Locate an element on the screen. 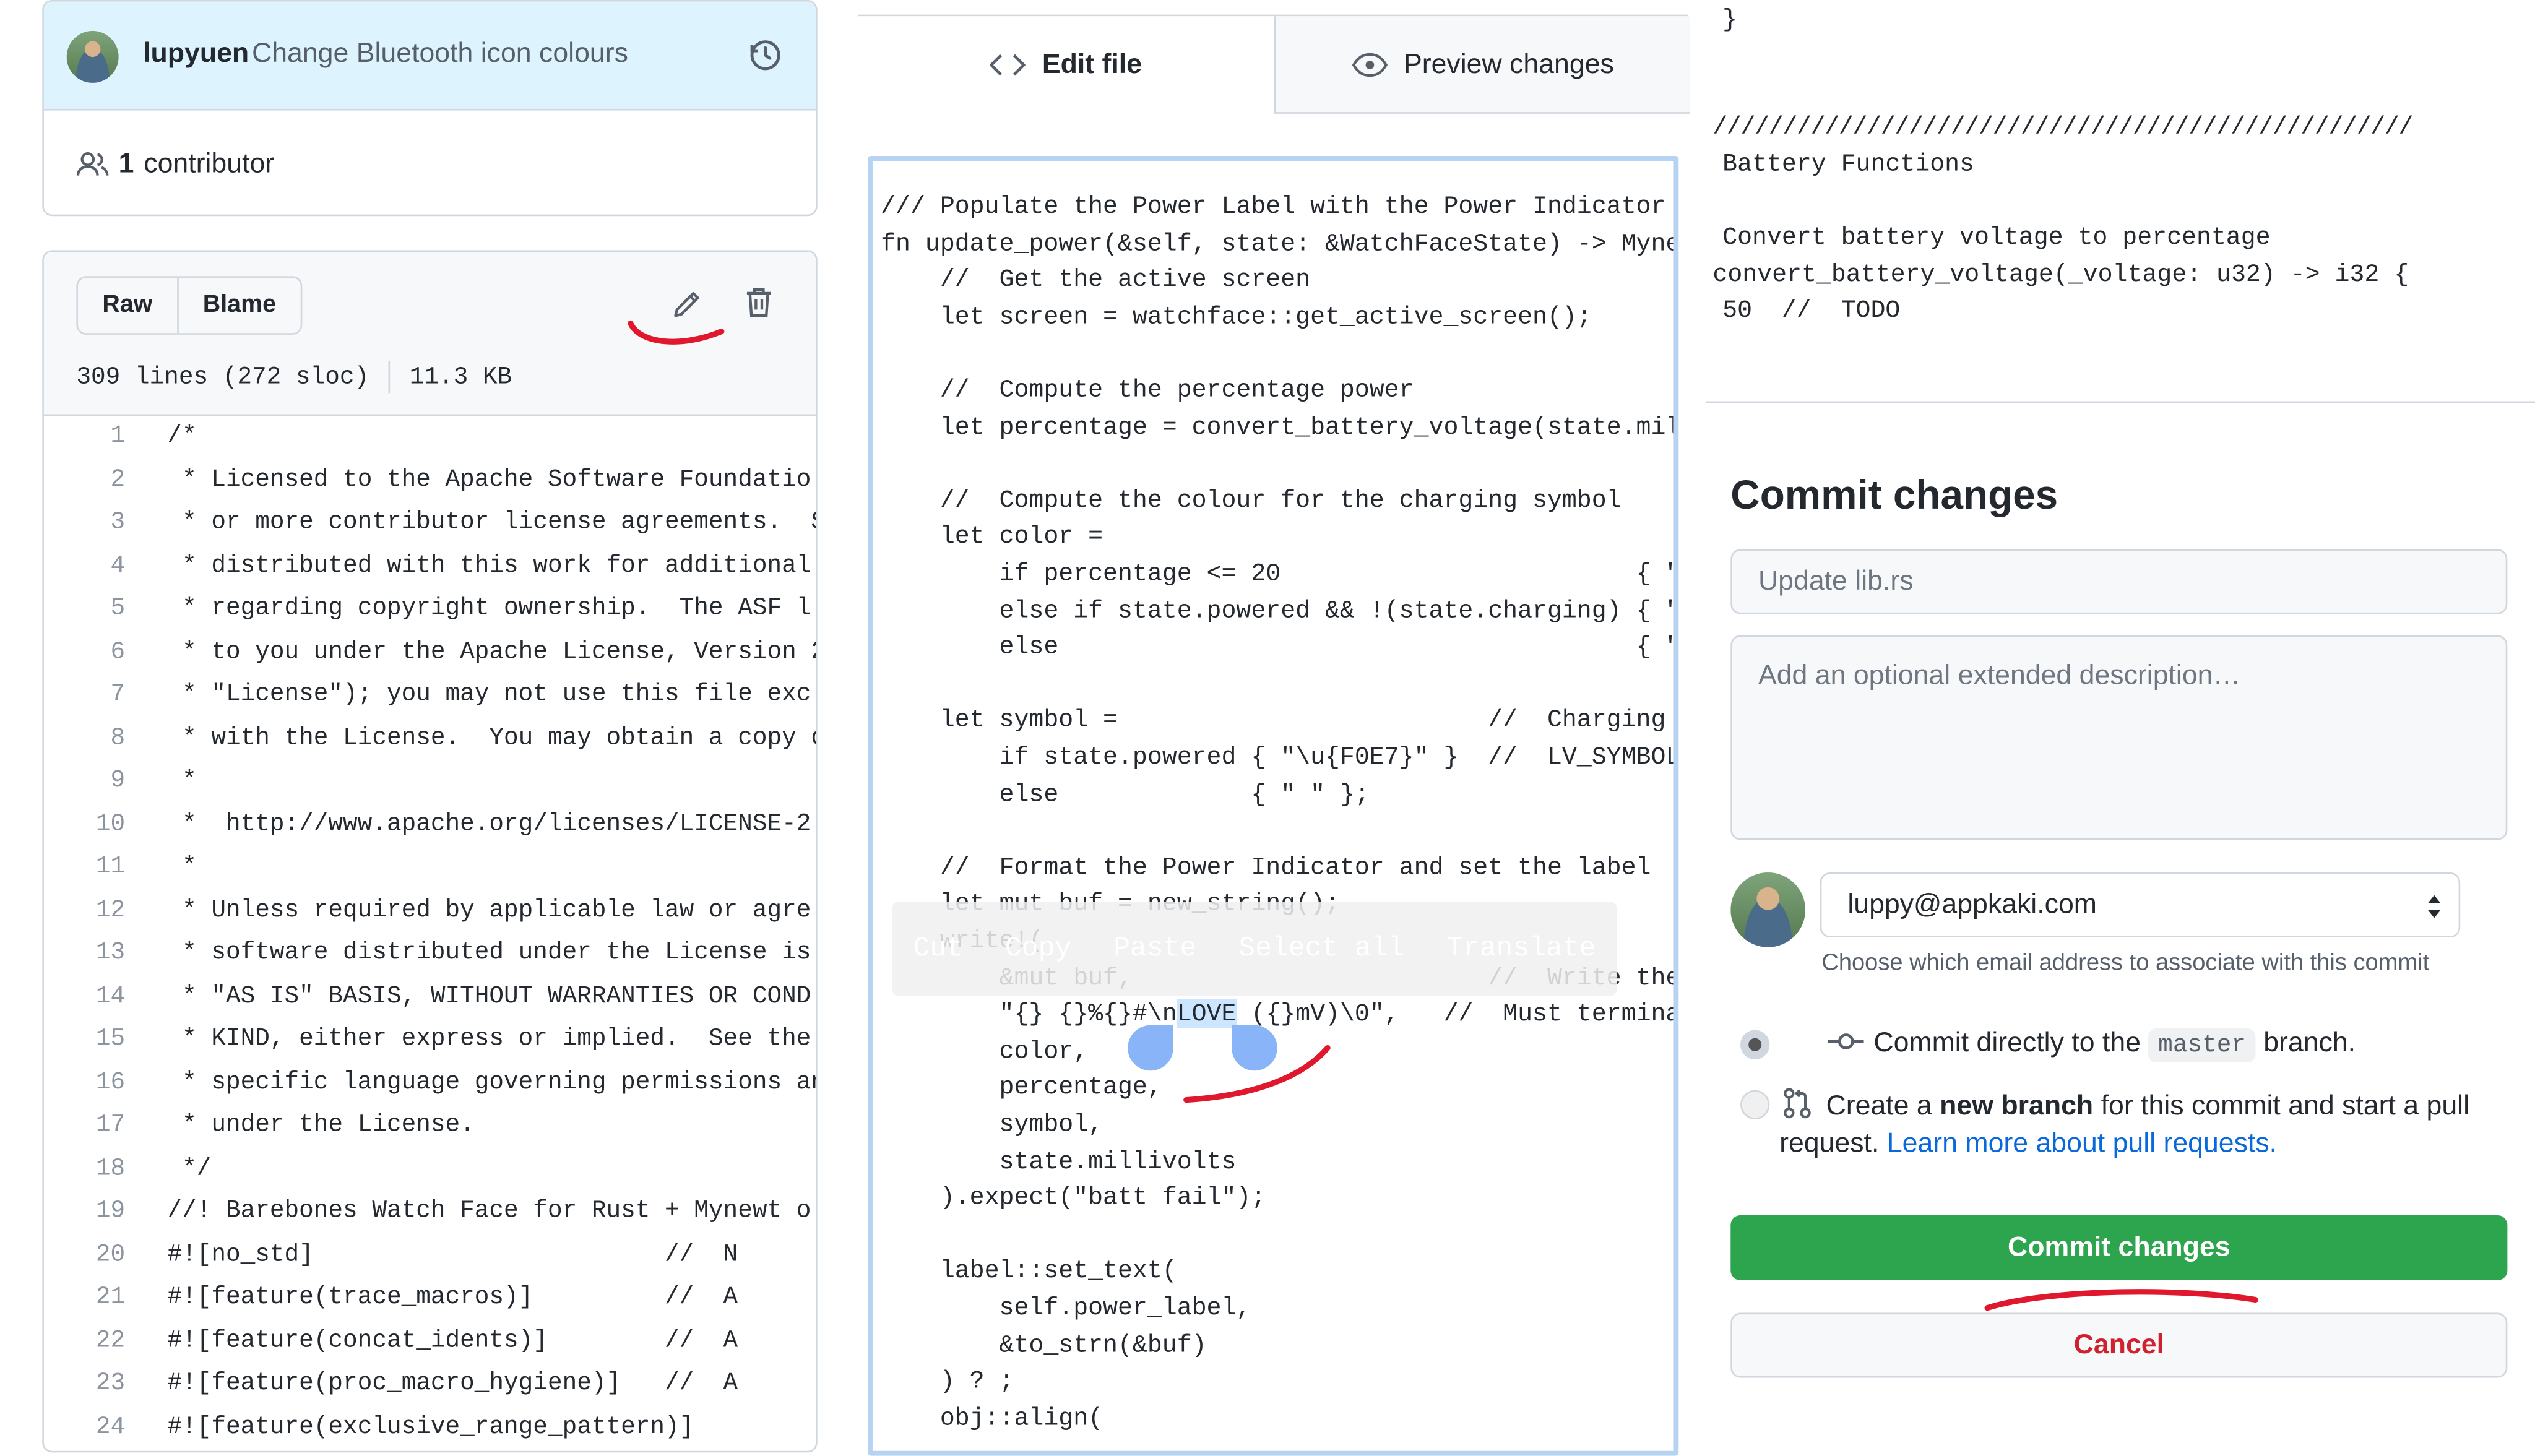 Image resolution: width=2535 pixels, height=1456 pixels. cancel-button: Cancel is located at coordinates (2119, 1345).